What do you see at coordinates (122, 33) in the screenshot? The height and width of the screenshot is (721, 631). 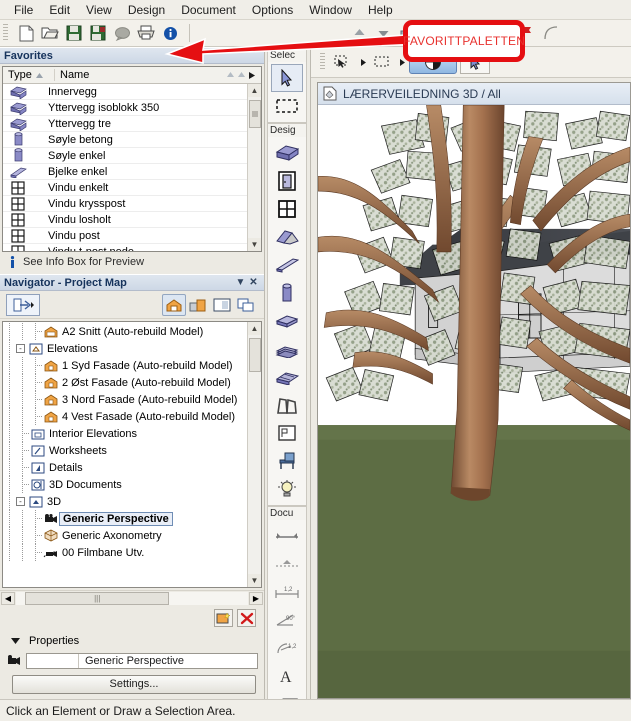 I see `comment-icon` at bounding box center [122, 33].